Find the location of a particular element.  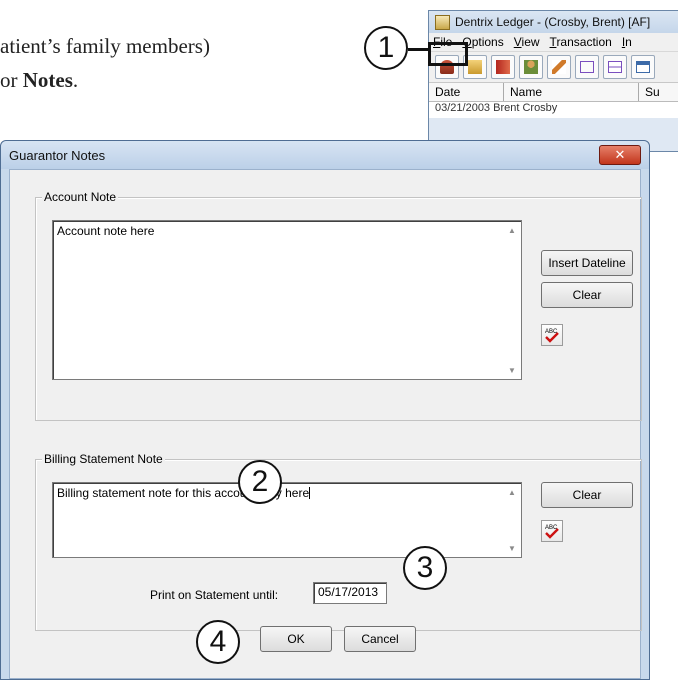

close-icon: ✕ is located at coordinates (620, 154).